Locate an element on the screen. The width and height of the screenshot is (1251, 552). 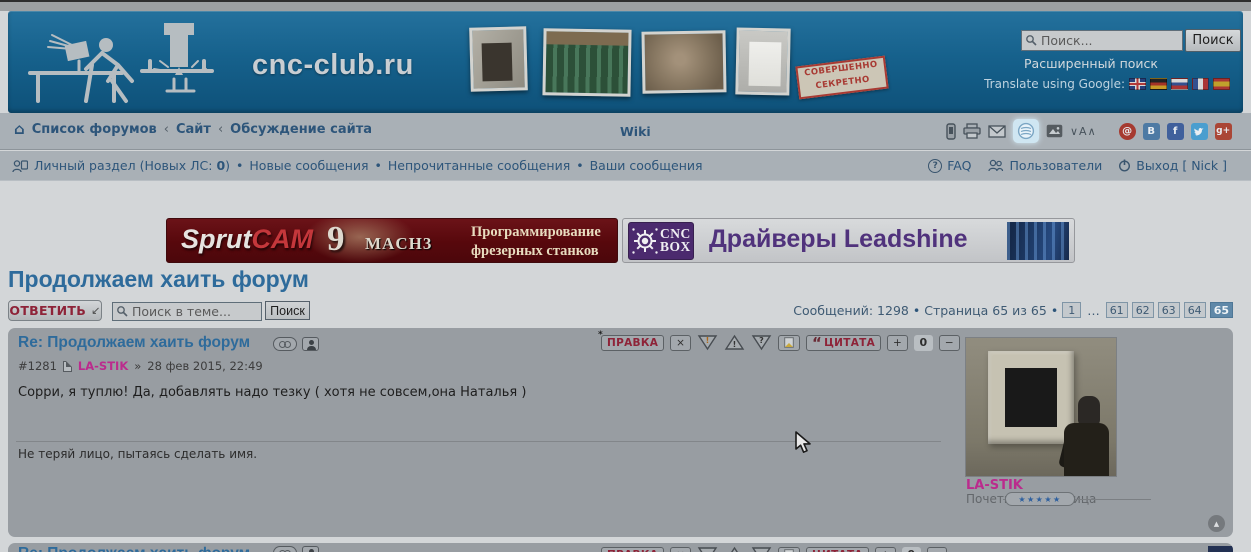
home-icon: ⌂ is located at coordinates (19, 129).